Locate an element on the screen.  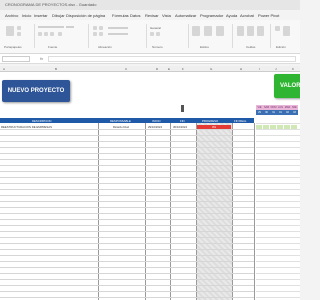
wrap-text-button is located at coordinates (118, 28).